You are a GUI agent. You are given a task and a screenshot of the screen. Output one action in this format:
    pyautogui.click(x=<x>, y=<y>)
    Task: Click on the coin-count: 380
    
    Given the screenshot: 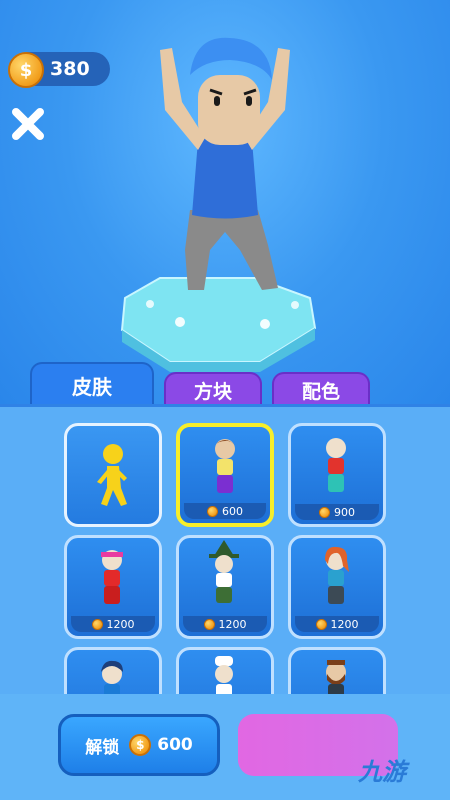 What is the action you would take?
    pyautogui.click(x=70, y=69)
    